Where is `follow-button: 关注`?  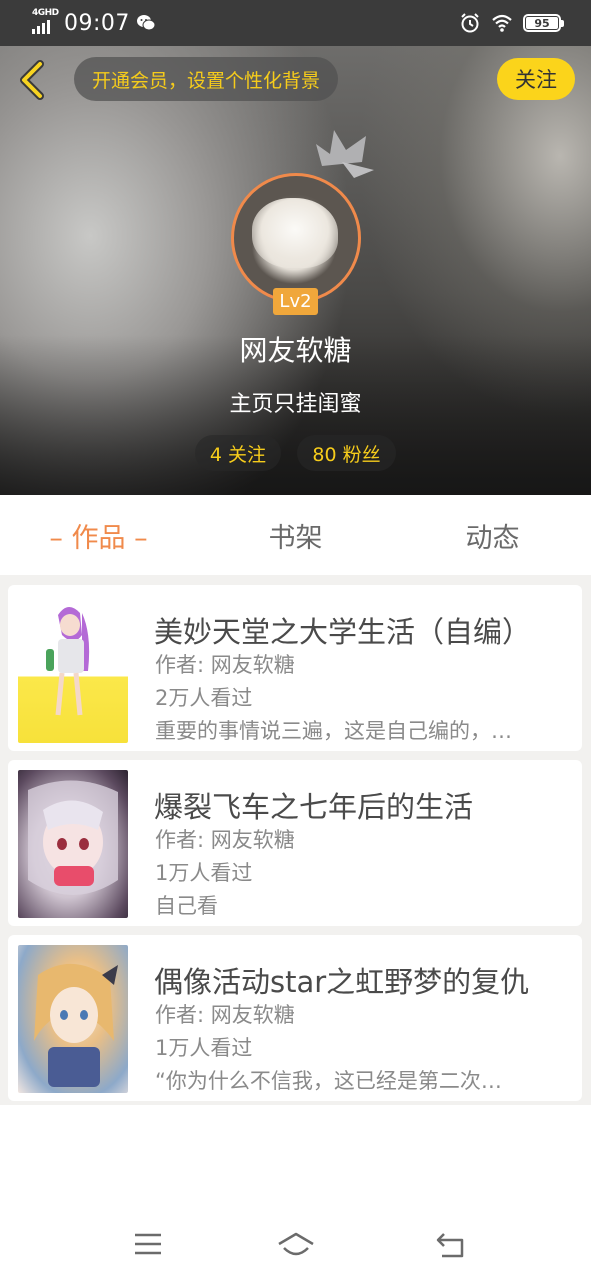 follow-button: 关注 is located at coordinates (536, 79).